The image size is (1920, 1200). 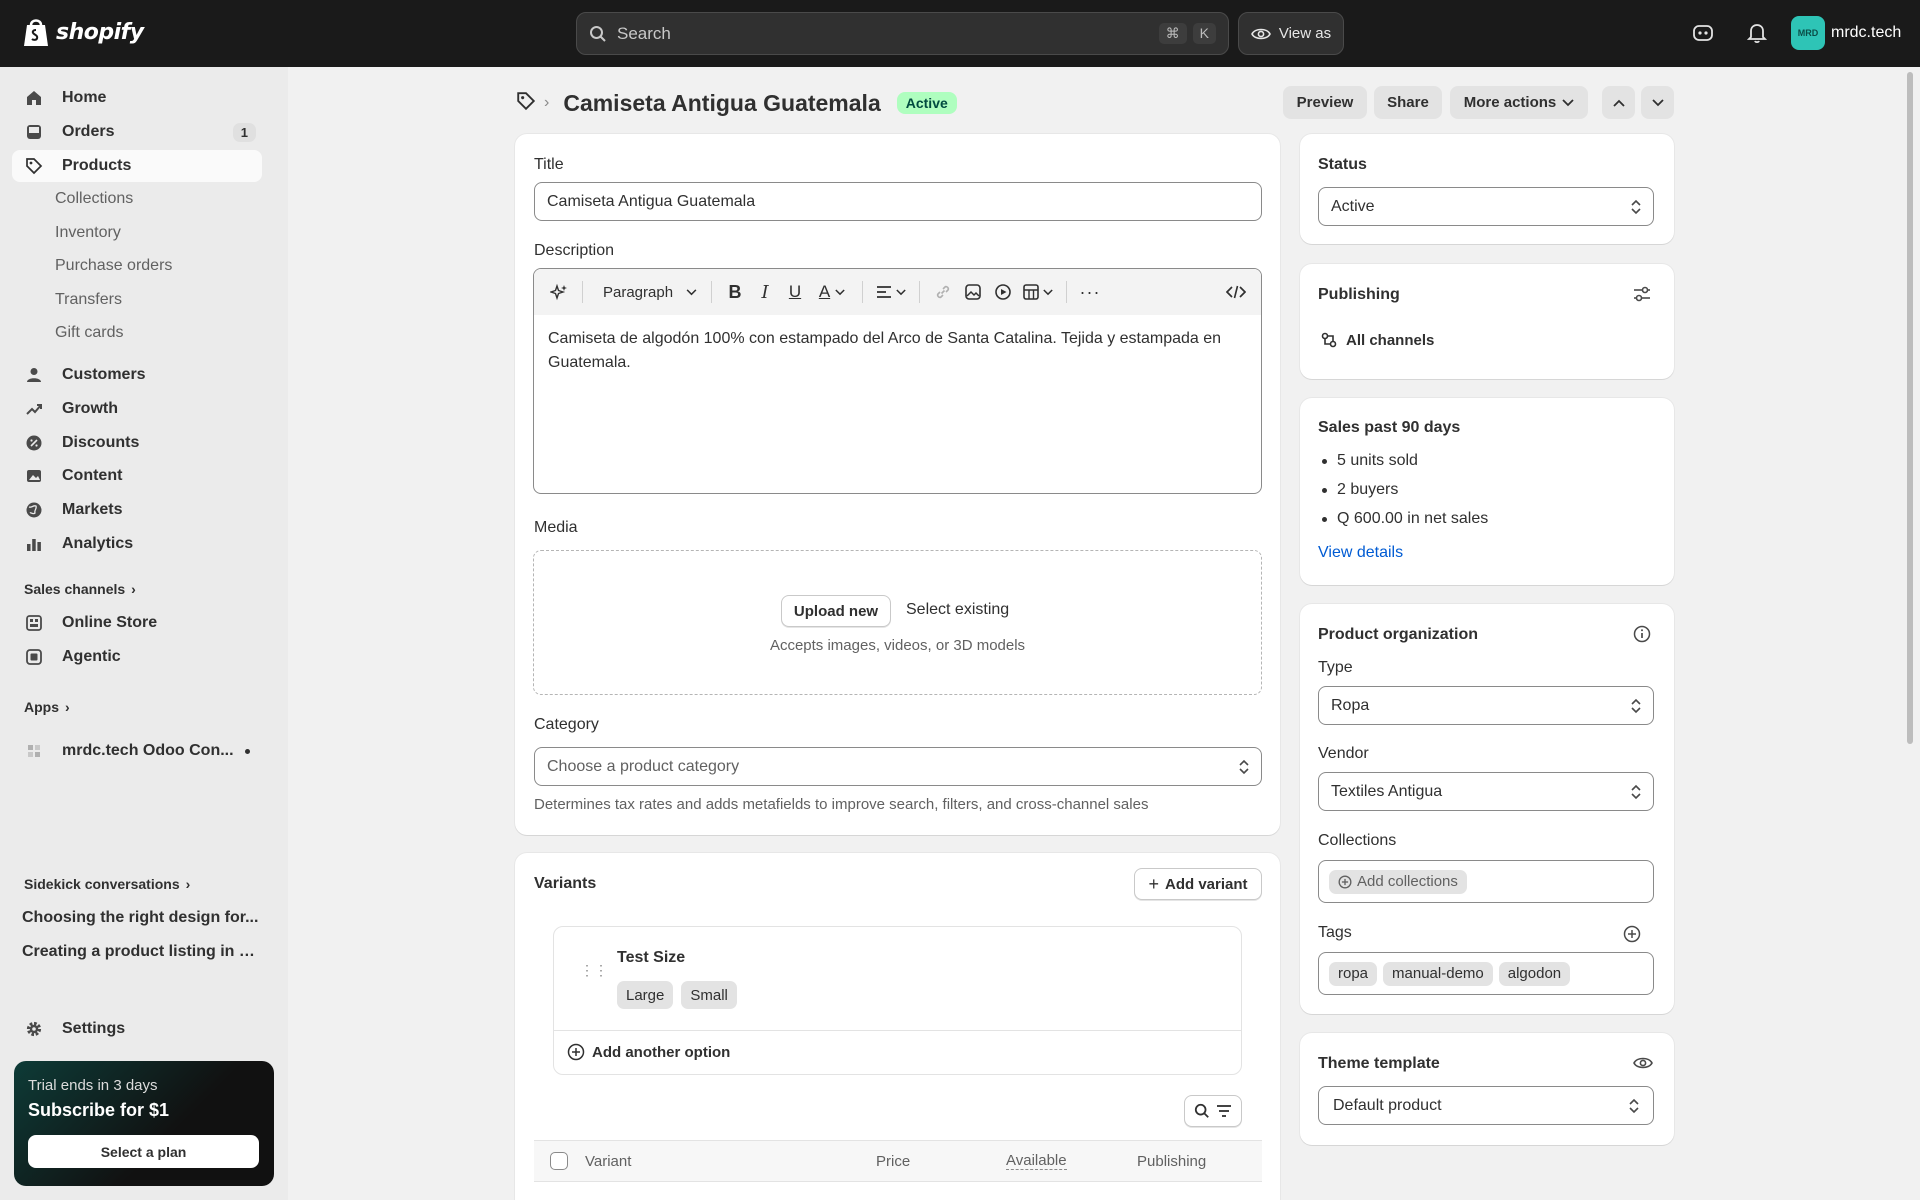 What do you see at coordinates (957, 610) in the screenshot?
I see `select-existing-link: Select existing` at bounding box center [957, 610].